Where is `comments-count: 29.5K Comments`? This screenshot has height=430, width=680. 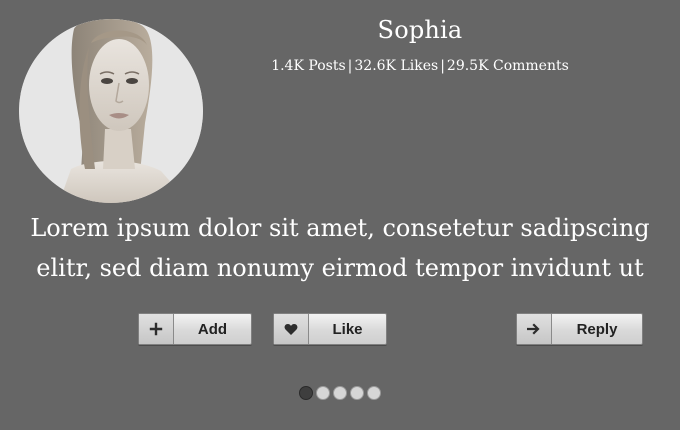 comments-count: 29.5K Comments is located at coordinates (507, 66).